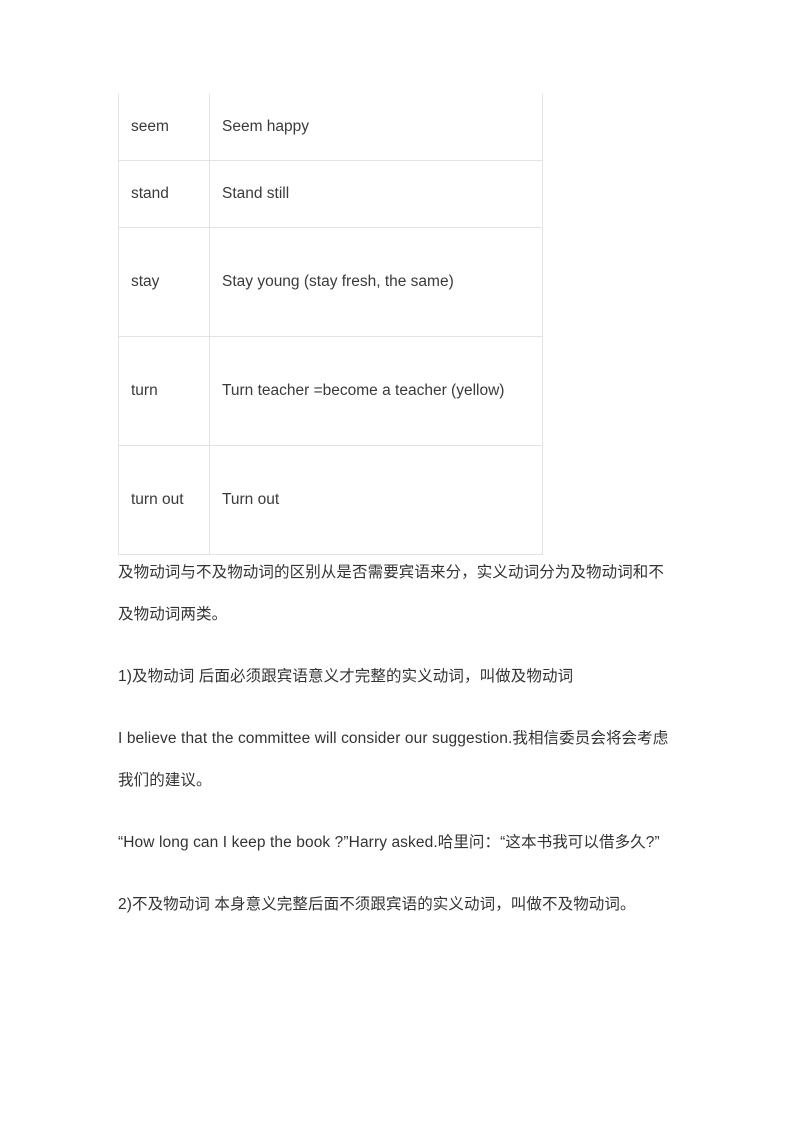  I want to click on table-cell-example: Stay young (stay fresh, the same), so click(376, 282).